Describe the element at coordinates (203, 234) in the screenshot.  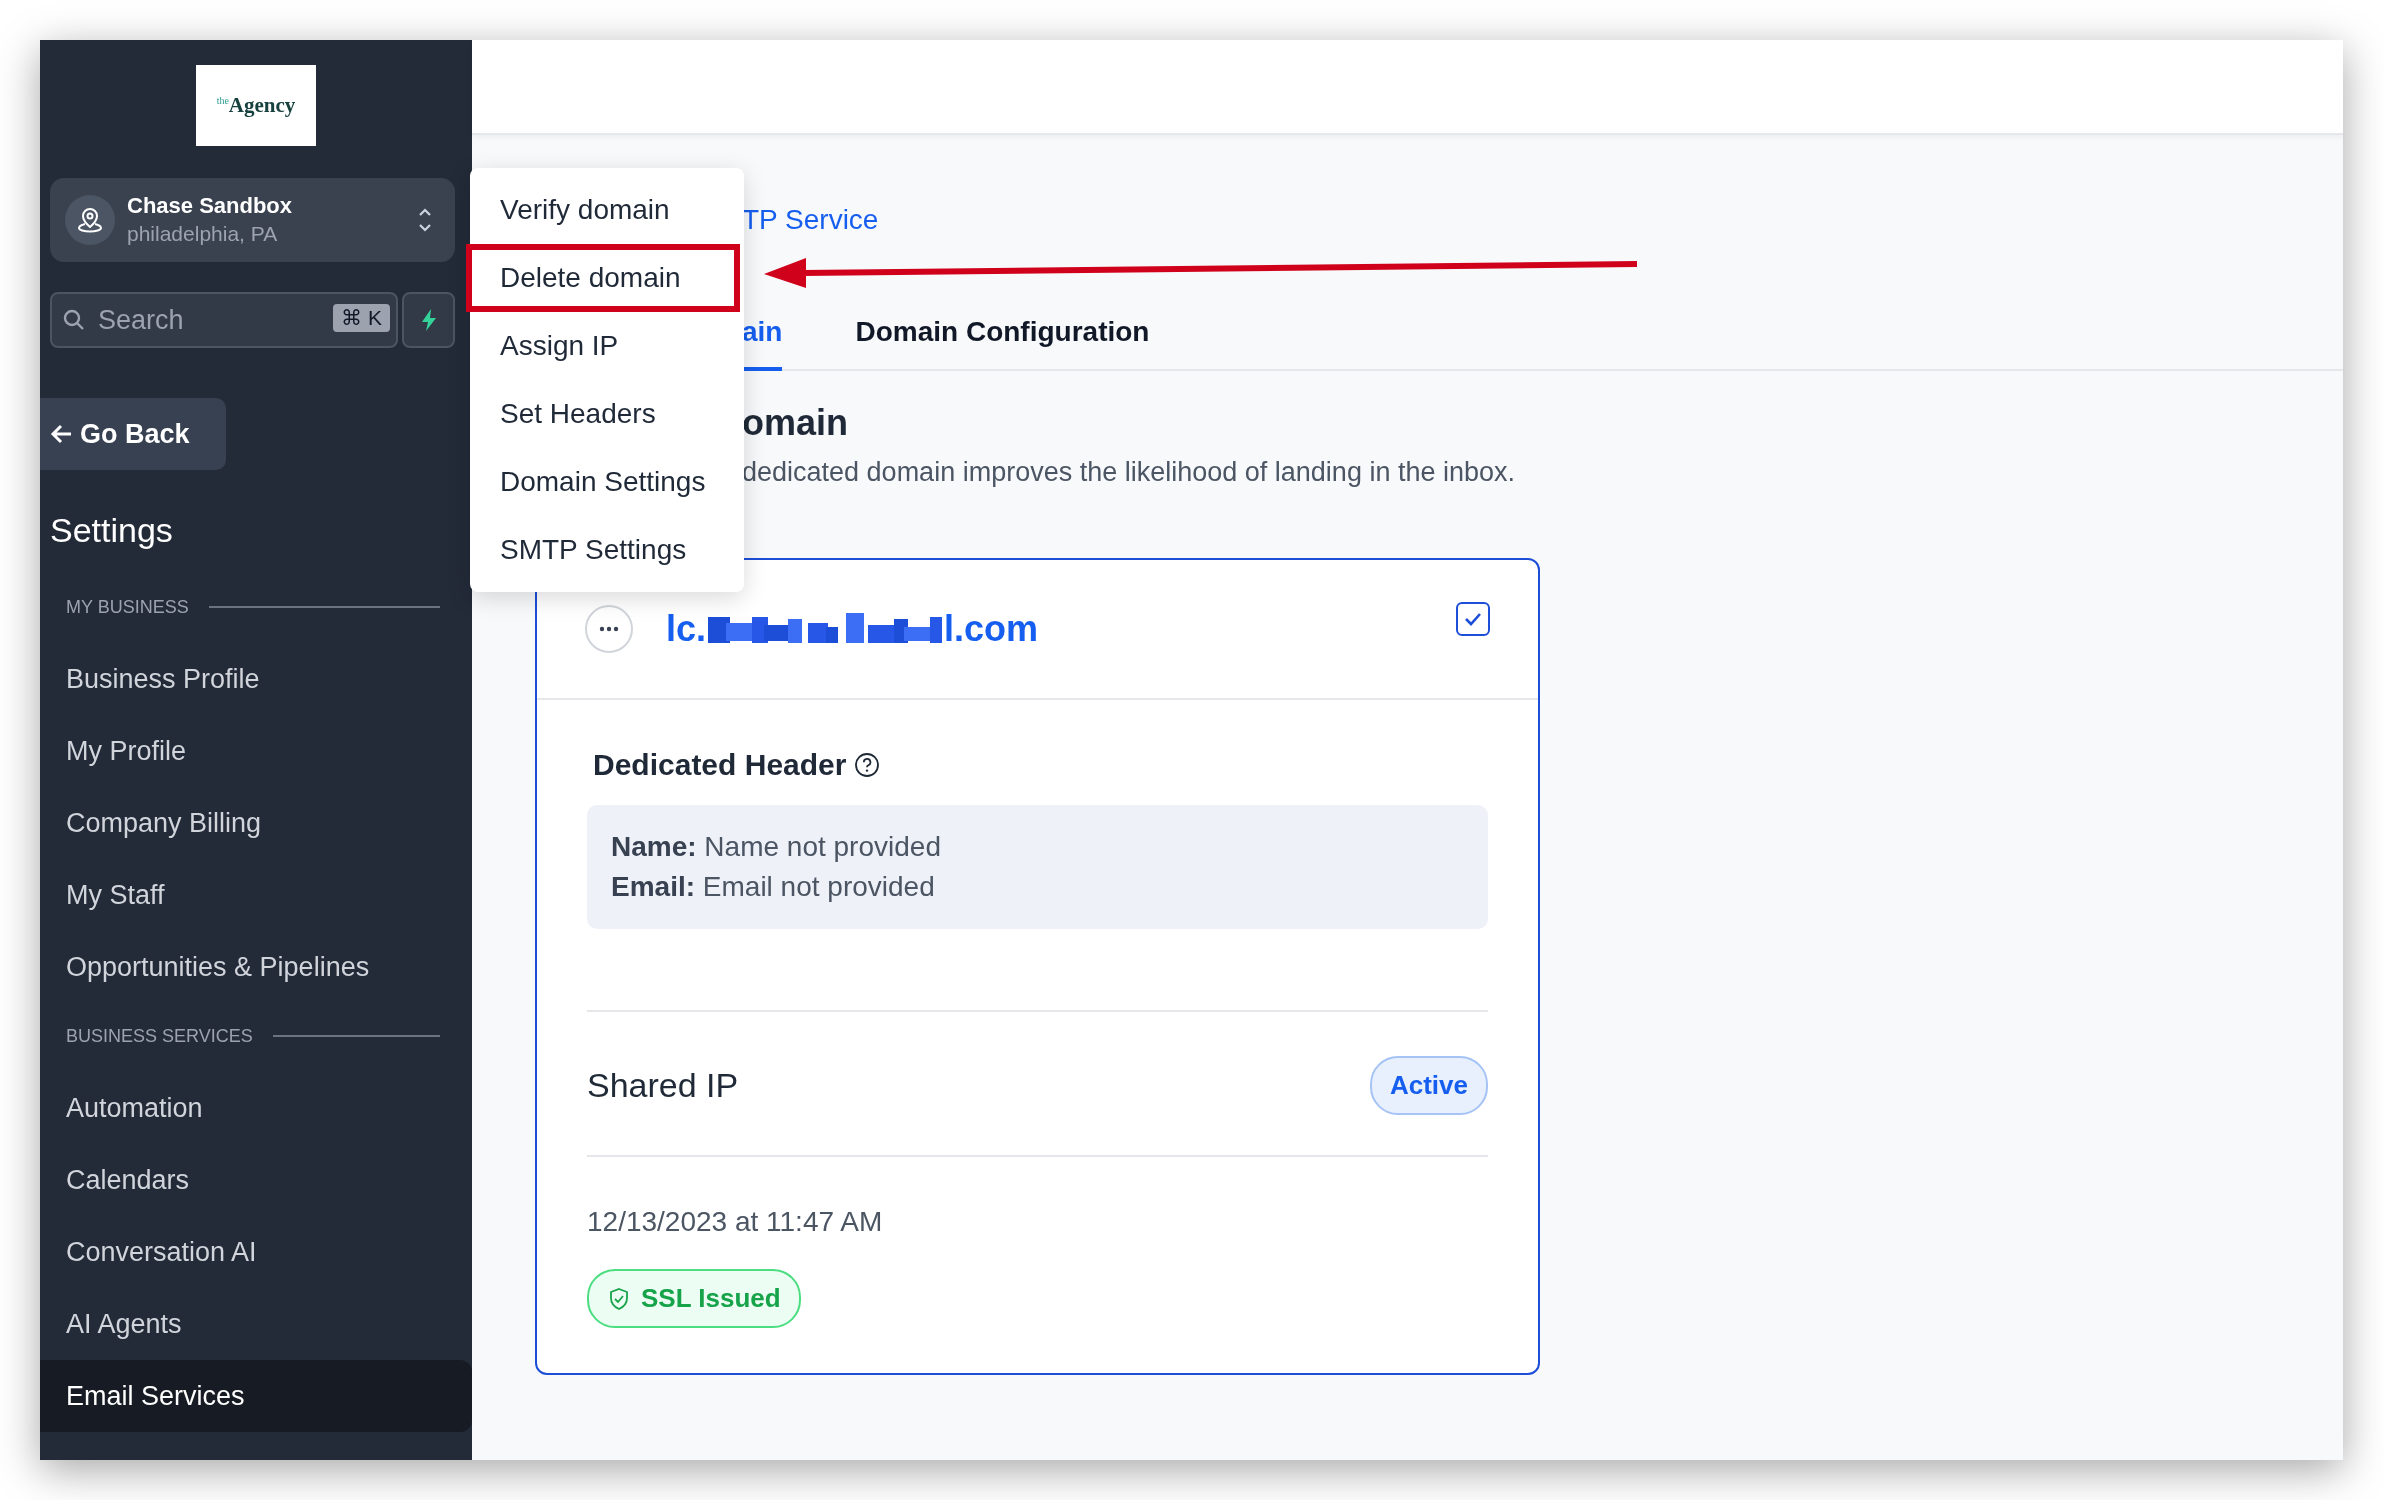
I see `location-address: philadelphia, PA` at that location.